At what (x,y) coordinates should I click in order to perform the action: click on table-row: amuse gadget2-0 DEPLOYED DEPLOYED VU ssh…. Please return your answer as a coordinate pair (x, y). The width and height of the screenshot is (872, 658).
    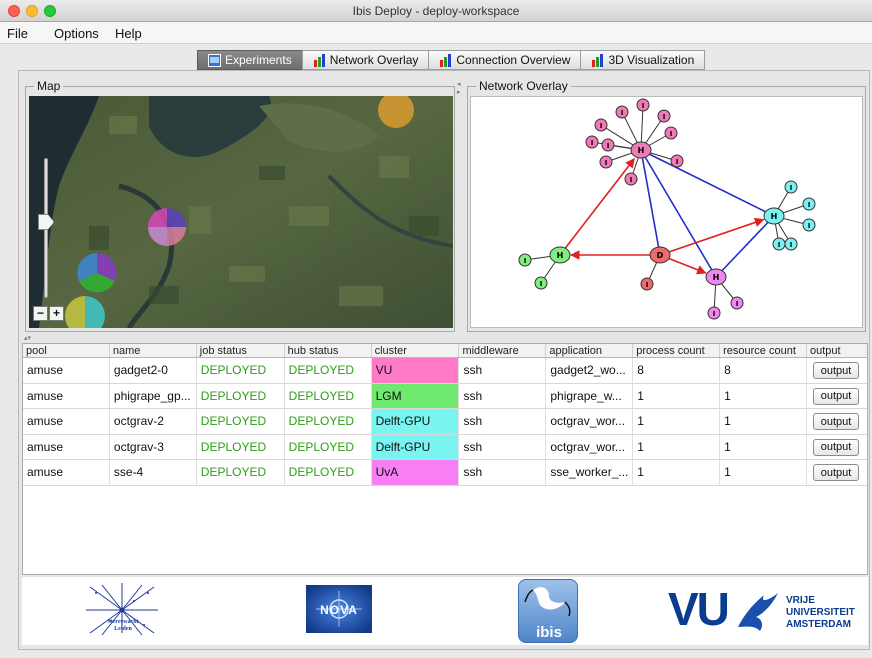
    Looking at the image, I should click on (445, 371).